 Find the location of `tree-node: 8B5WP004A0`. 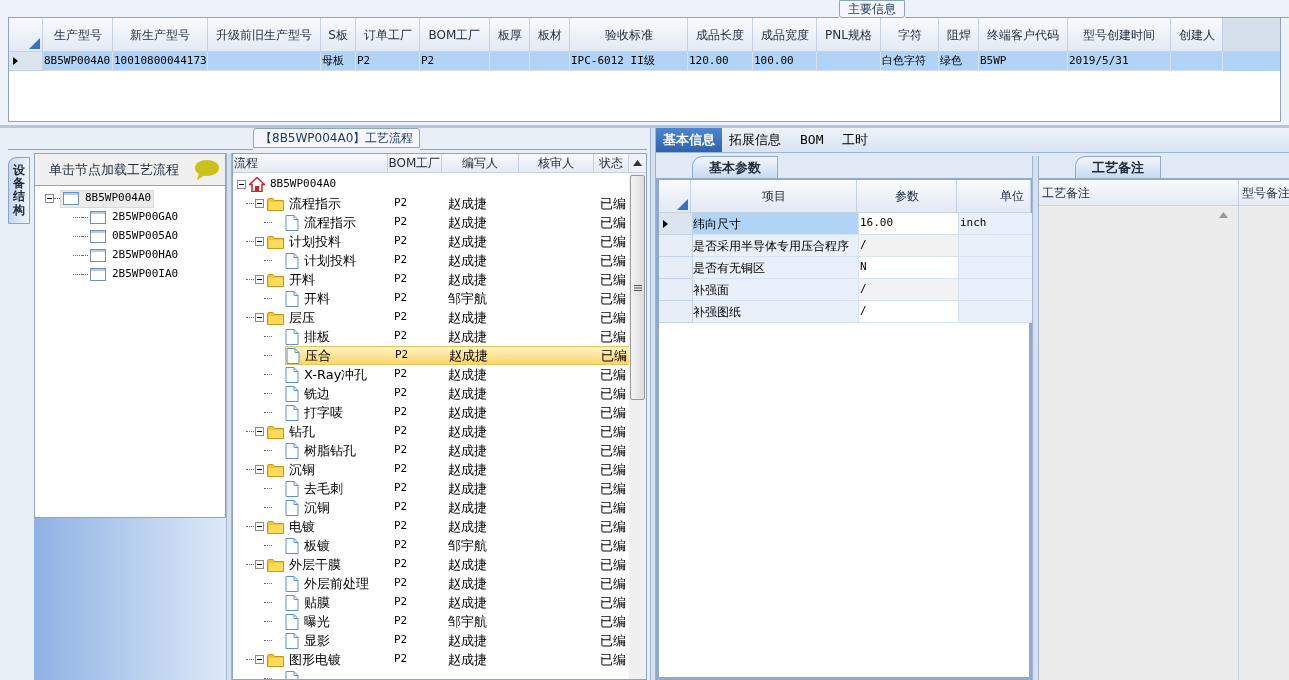

tree-node: 8B5WP004A0 is located at coordinates (107, 198).